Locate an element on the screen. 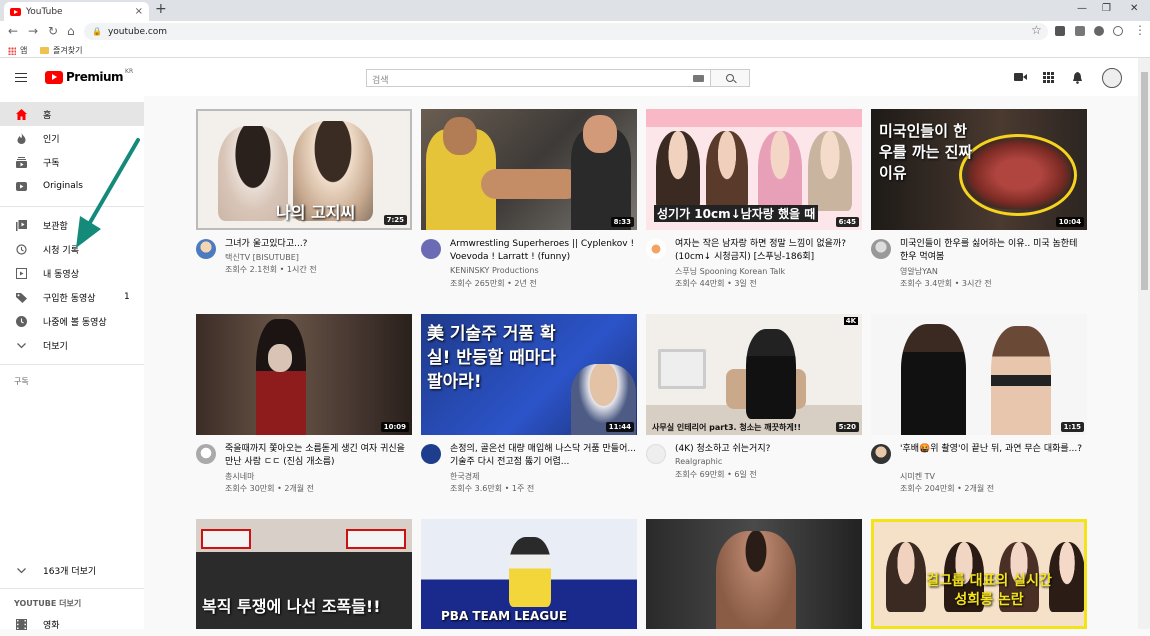 The image size is (1150, 636). video-title: 미국인들이 한우를 싫어하는 이유.. 미국 놈한테 한우 먹여봄 is located at coordinates (993, 251).